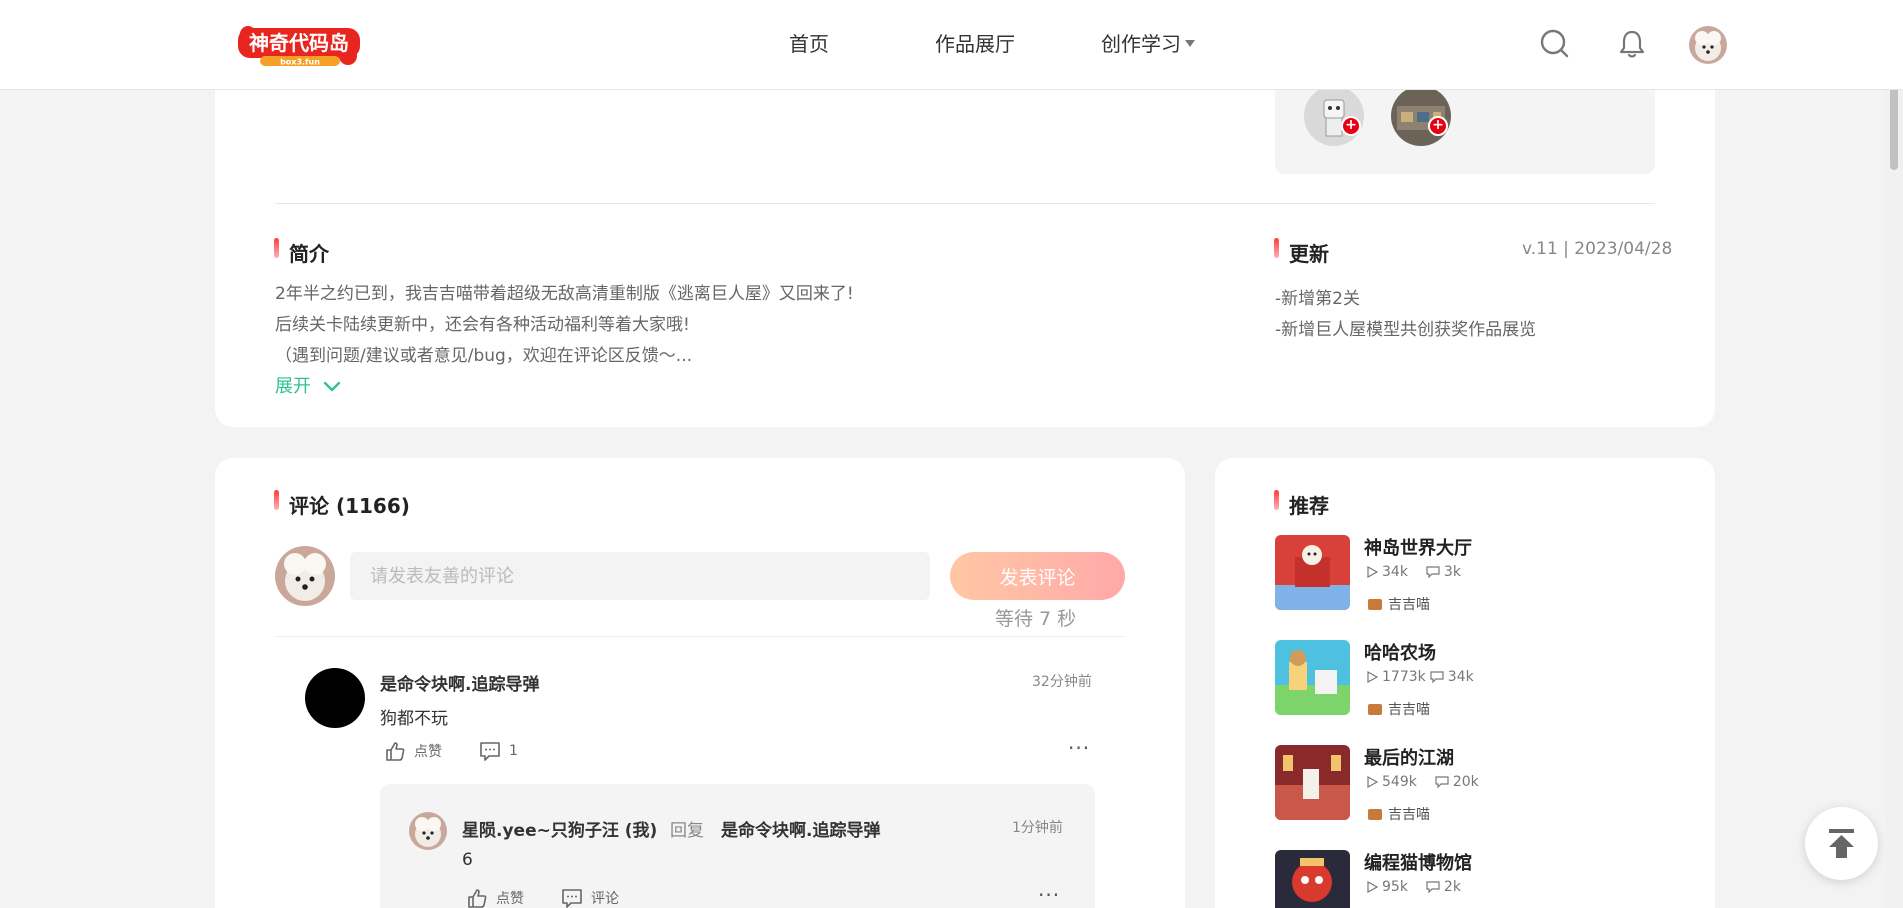  I want to click on caret-down-icon, so click(1190, 43).